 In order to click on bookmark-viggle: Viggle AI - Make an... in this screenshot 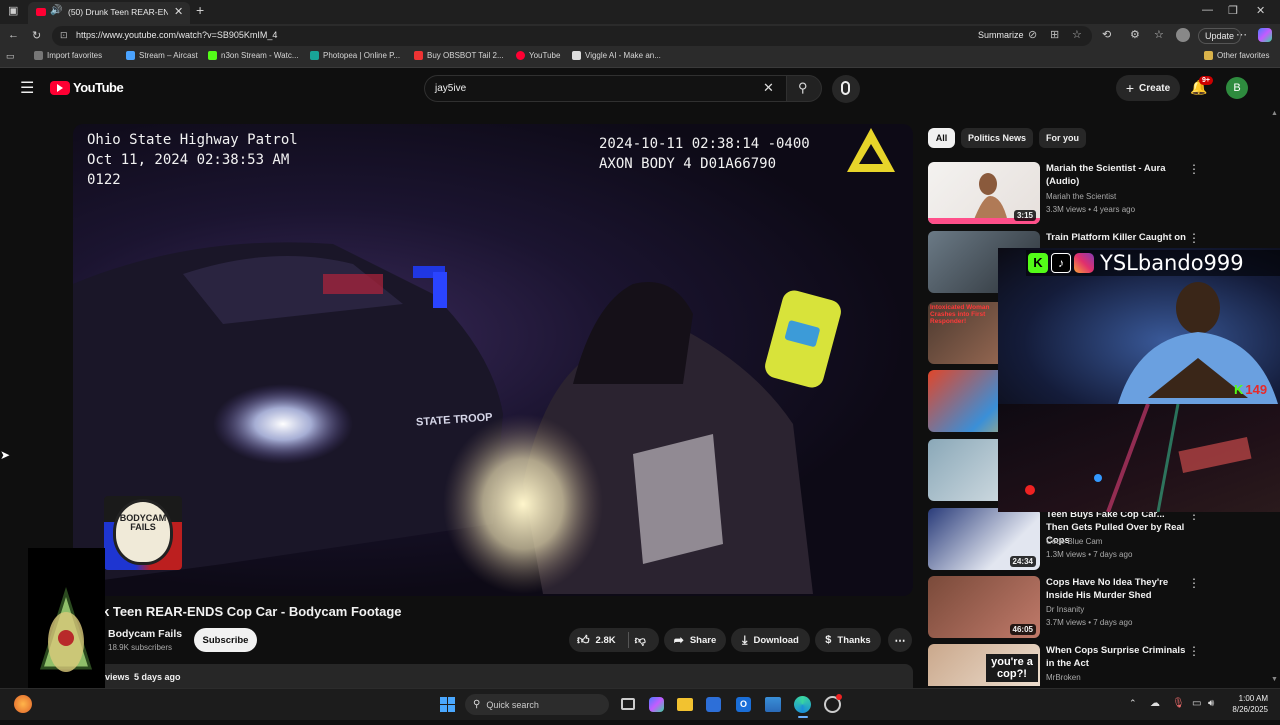, I will do `click(616, 55)`.